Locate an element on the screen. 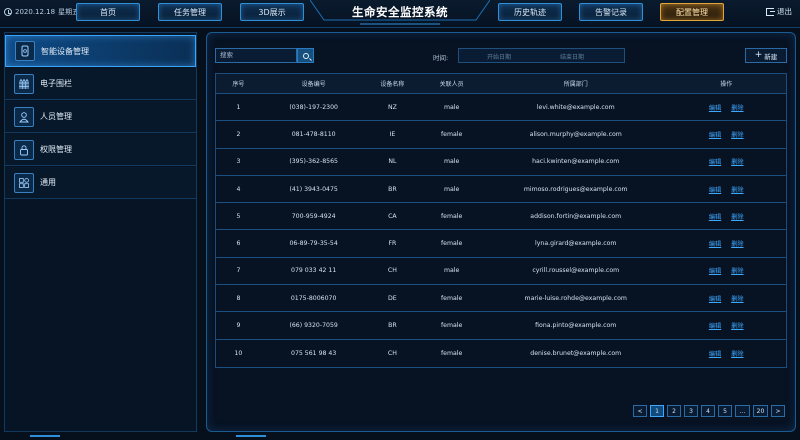 This screenshot has height=440, width=800. device-name: BR is located at coordinates (392, 326).